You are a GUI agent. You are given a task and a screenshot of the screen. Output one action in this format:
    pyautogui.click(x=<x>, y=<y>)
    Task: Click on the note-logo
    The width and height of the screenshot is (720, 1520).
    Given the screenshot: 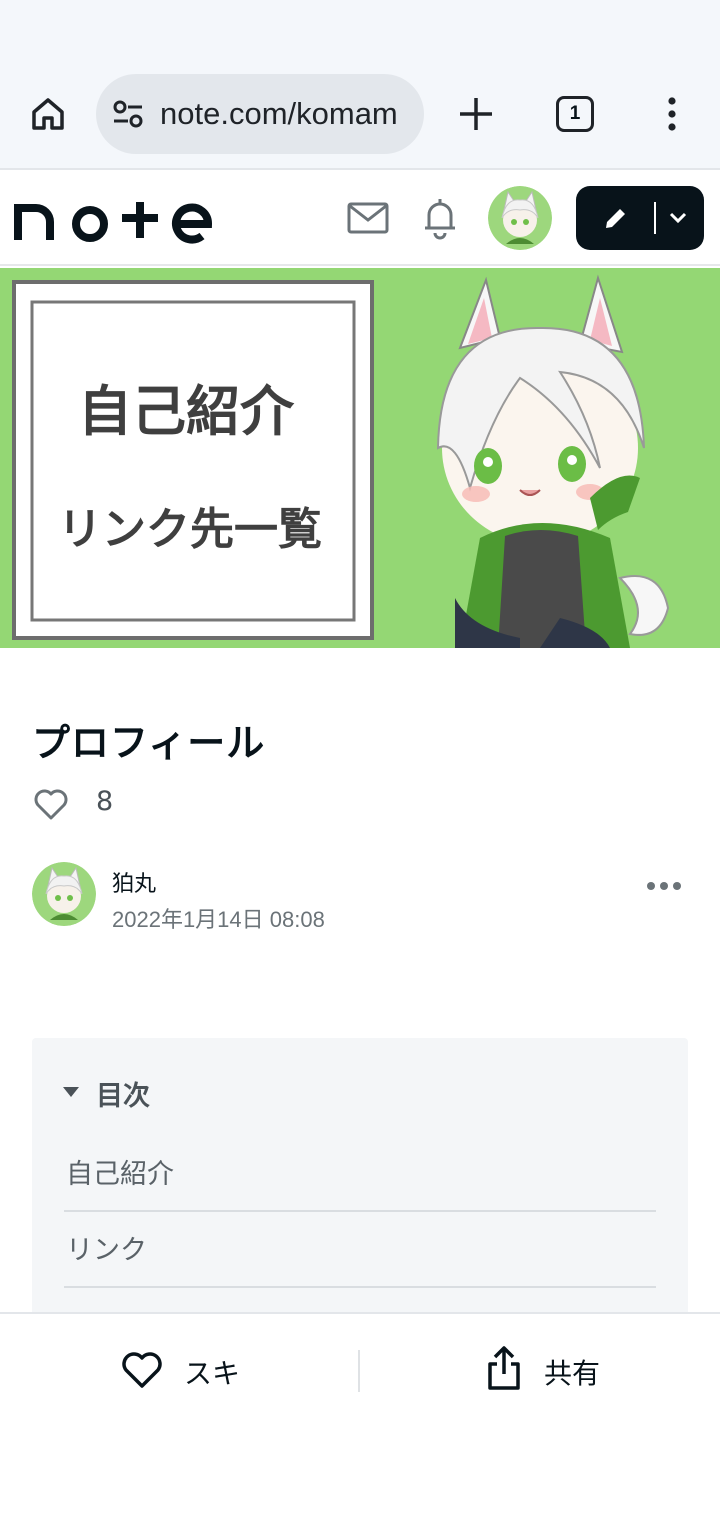 What is the action you would take?
    pyautogui.click(x=114, y=219)
    